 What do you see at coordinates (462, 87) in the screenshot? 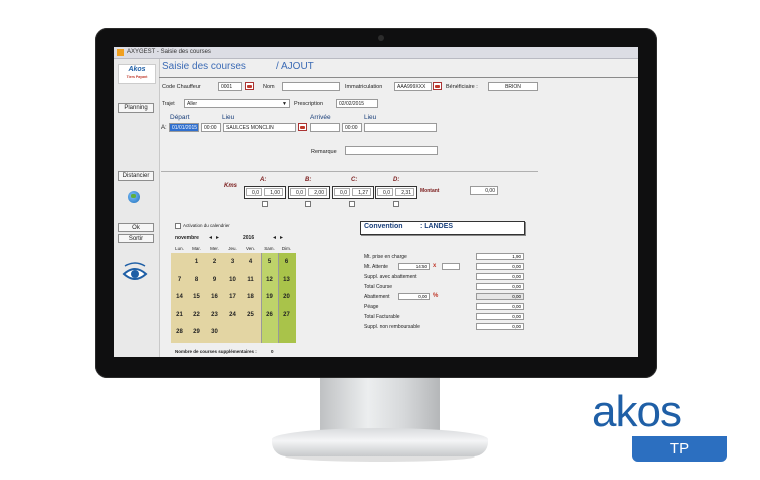
I see `beneficiaire-label: Bénéficiaire :` at bounding box center [462, 87].